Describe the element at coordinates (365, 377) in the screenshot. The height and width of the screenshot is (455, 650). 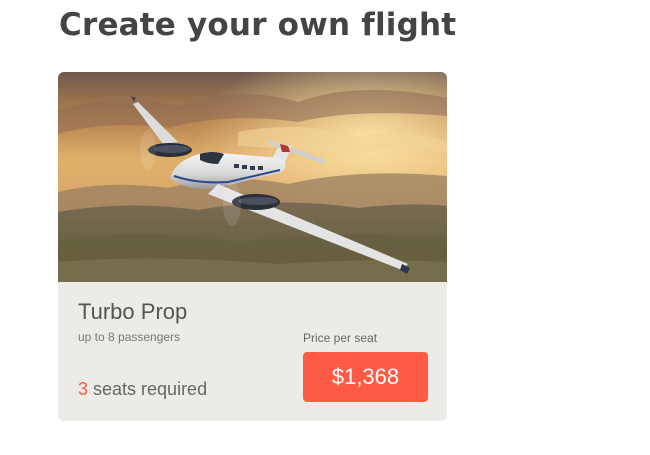
I see `price-button: $1,368` at that location.